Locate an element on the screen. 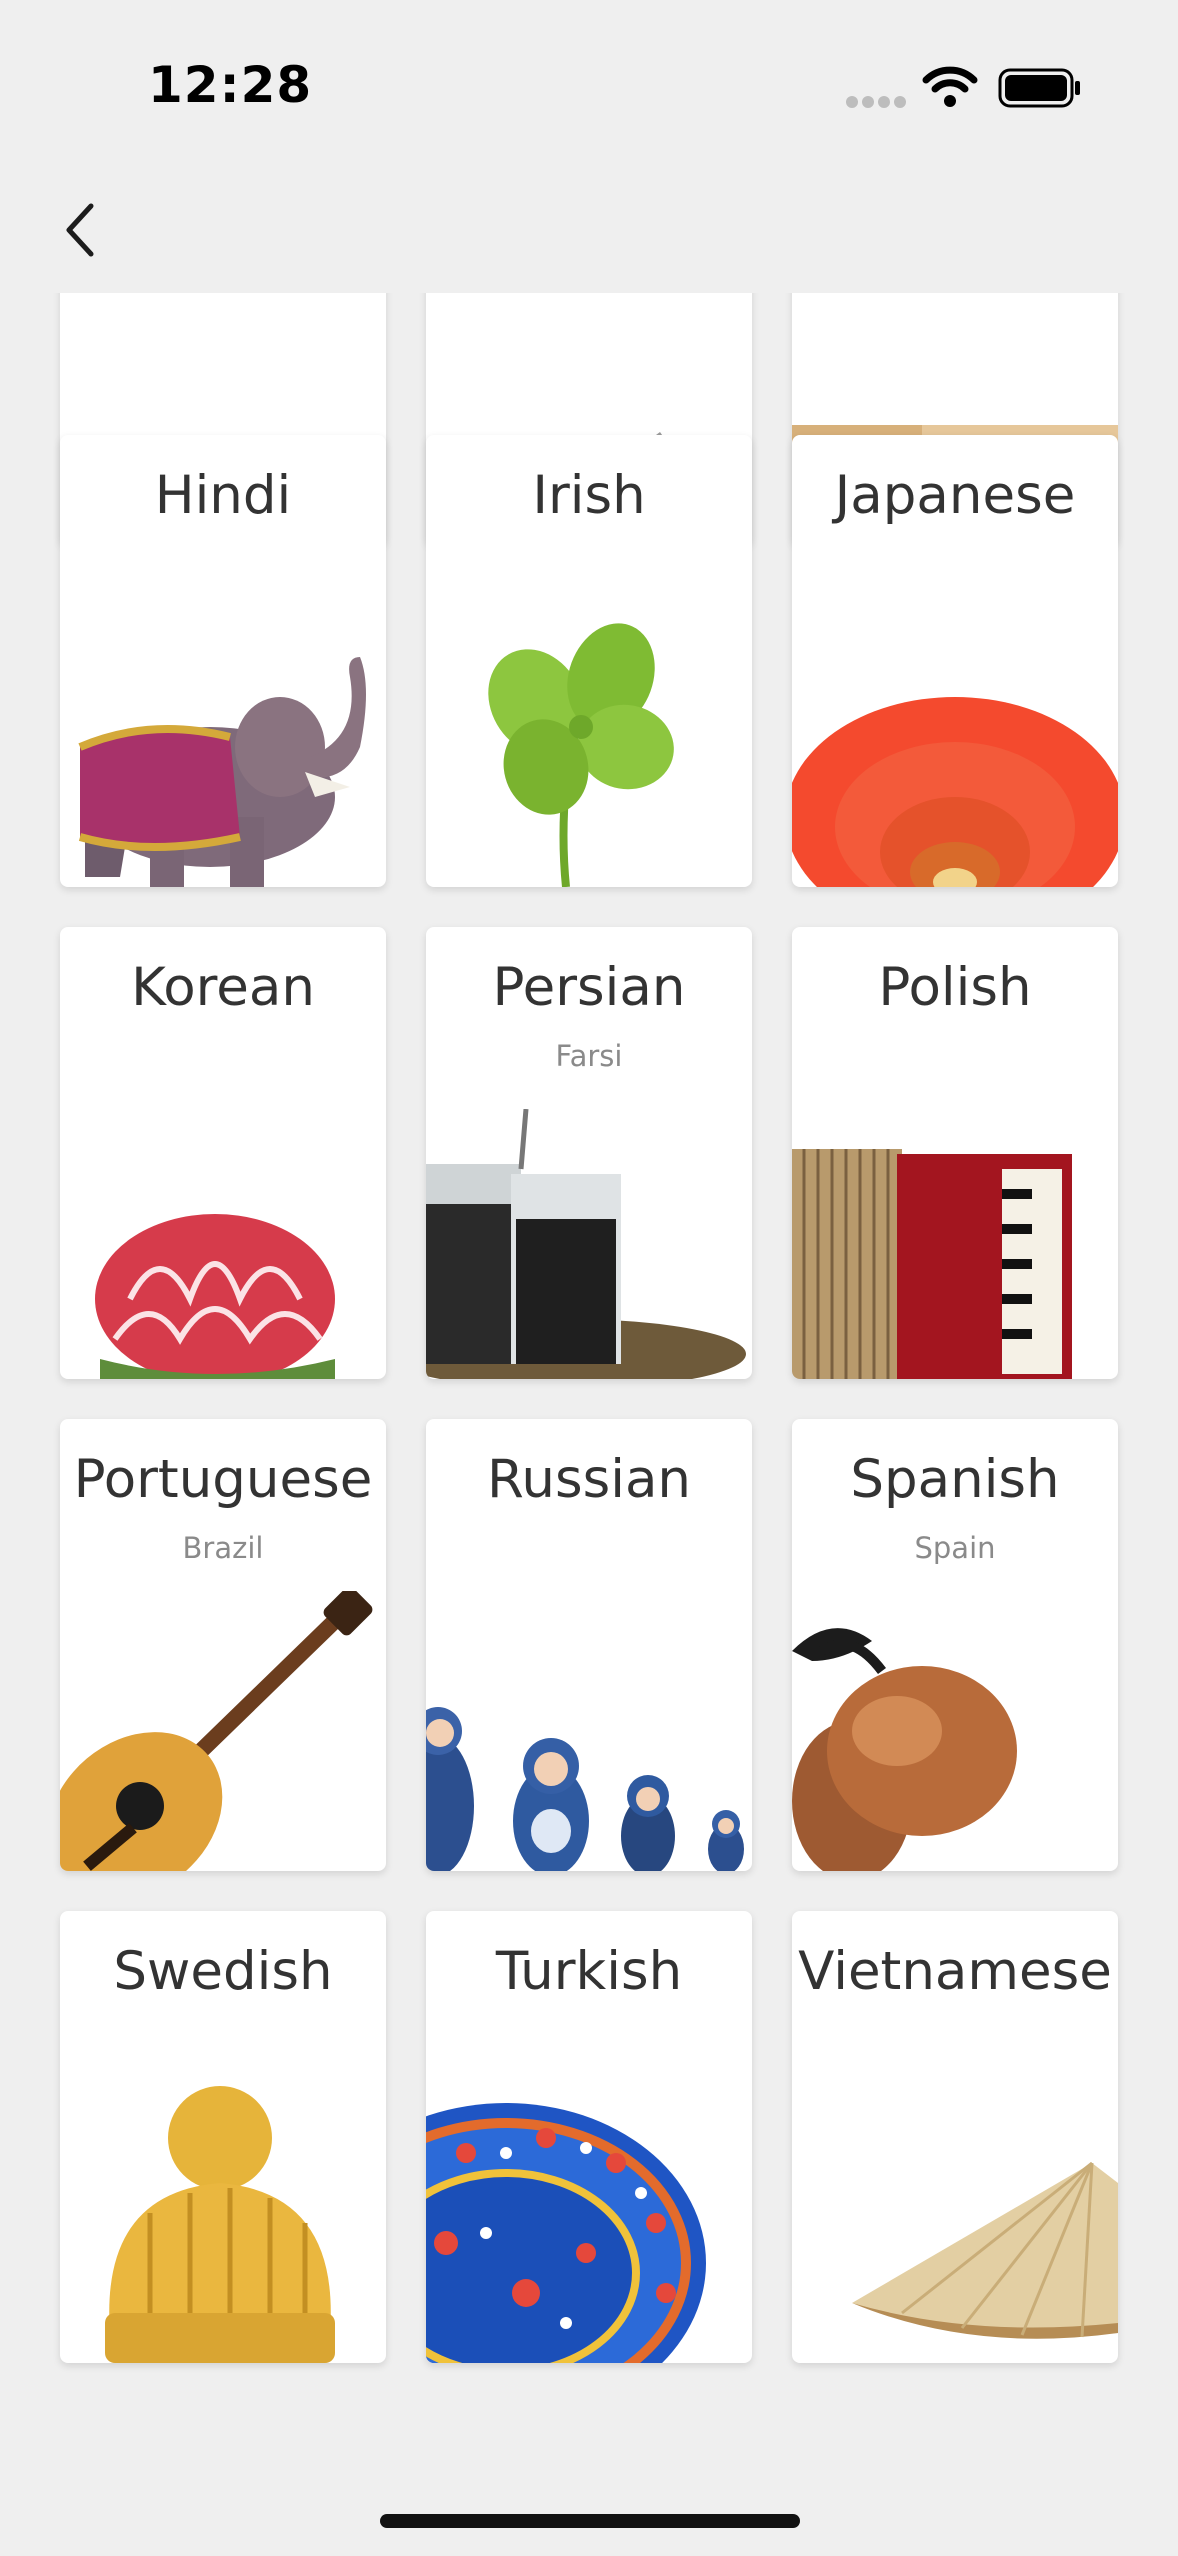 This screenshot has height=2556, width=1178. language-subtitle: Brazil is located at coordinates (223, 1548).